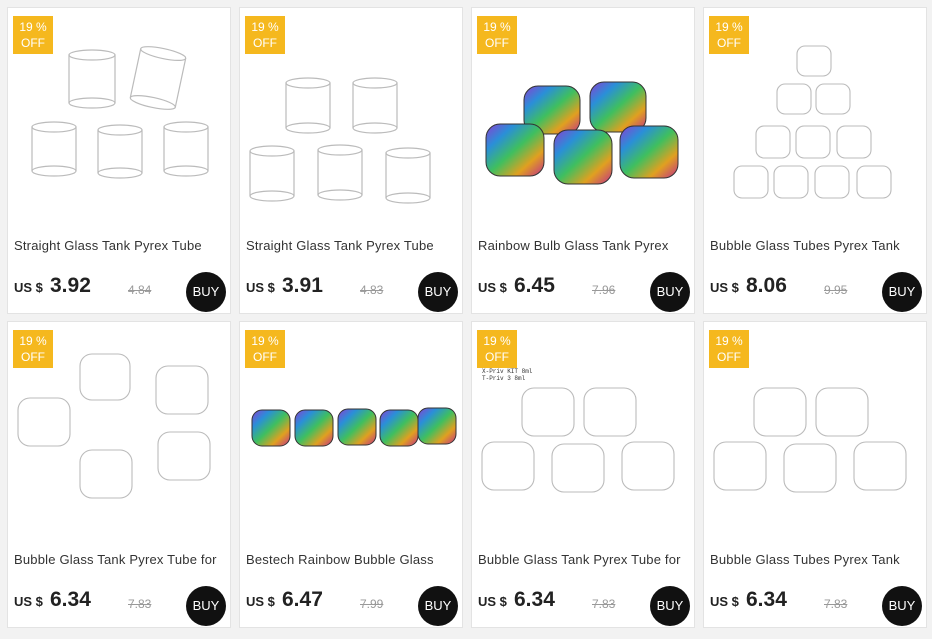 The width and height of the screenshot is (932, 639). Describe the element at coordinates (302, 285) in the screenshot. I see `current-price: 3.91` at that location.